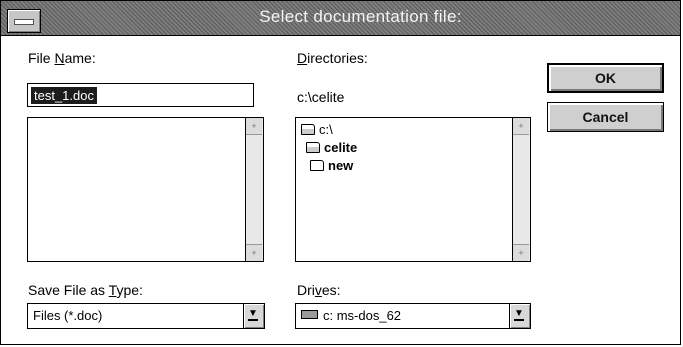 Image resolution: width=683 pixels, height=347 pixels. Describe the element at coordinates (321, 97) in the screenshot. I see `current-directory-path: c:\celite` at that location.